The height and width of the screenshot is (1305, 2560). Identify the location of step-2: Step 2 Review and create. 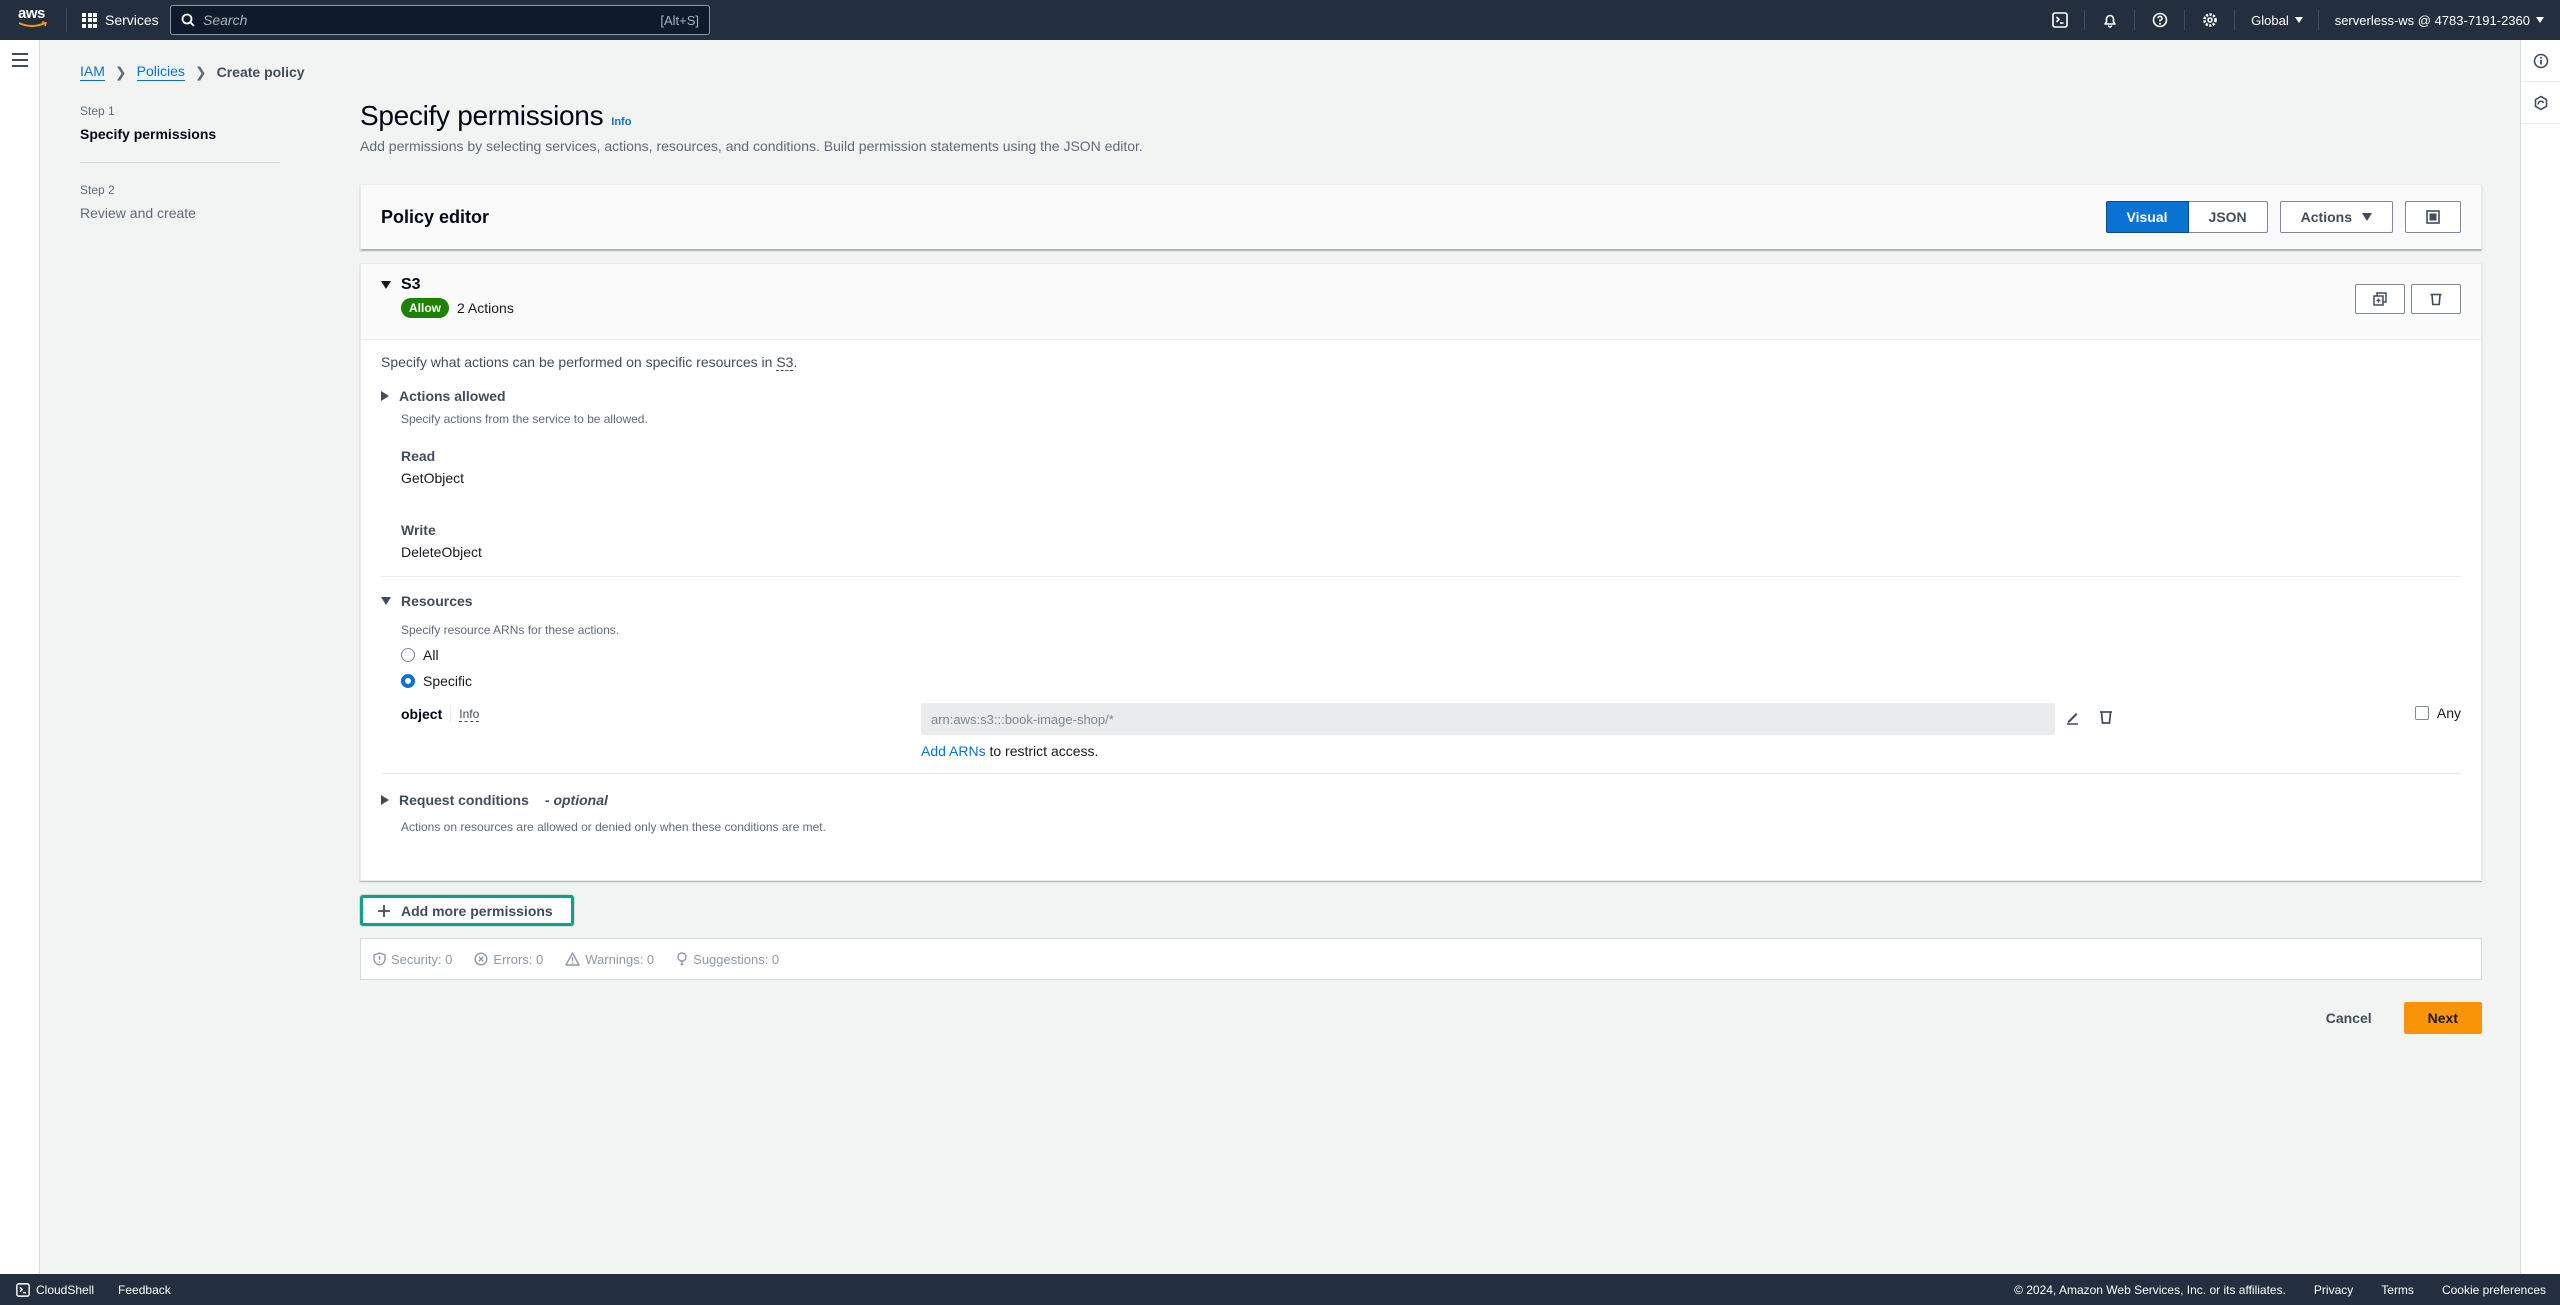
(180, 202).